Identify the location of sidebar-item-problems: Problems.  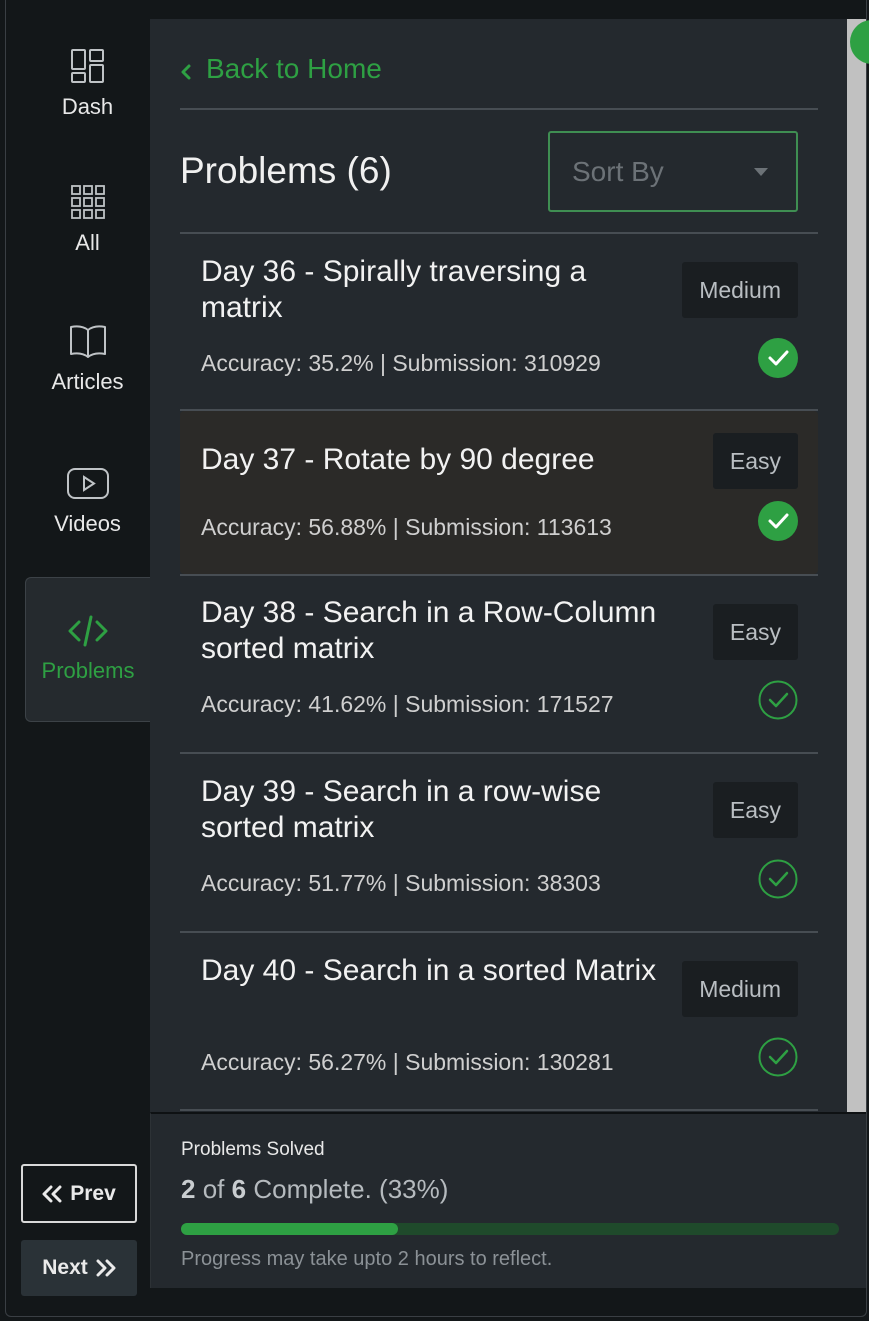
(87, 649).